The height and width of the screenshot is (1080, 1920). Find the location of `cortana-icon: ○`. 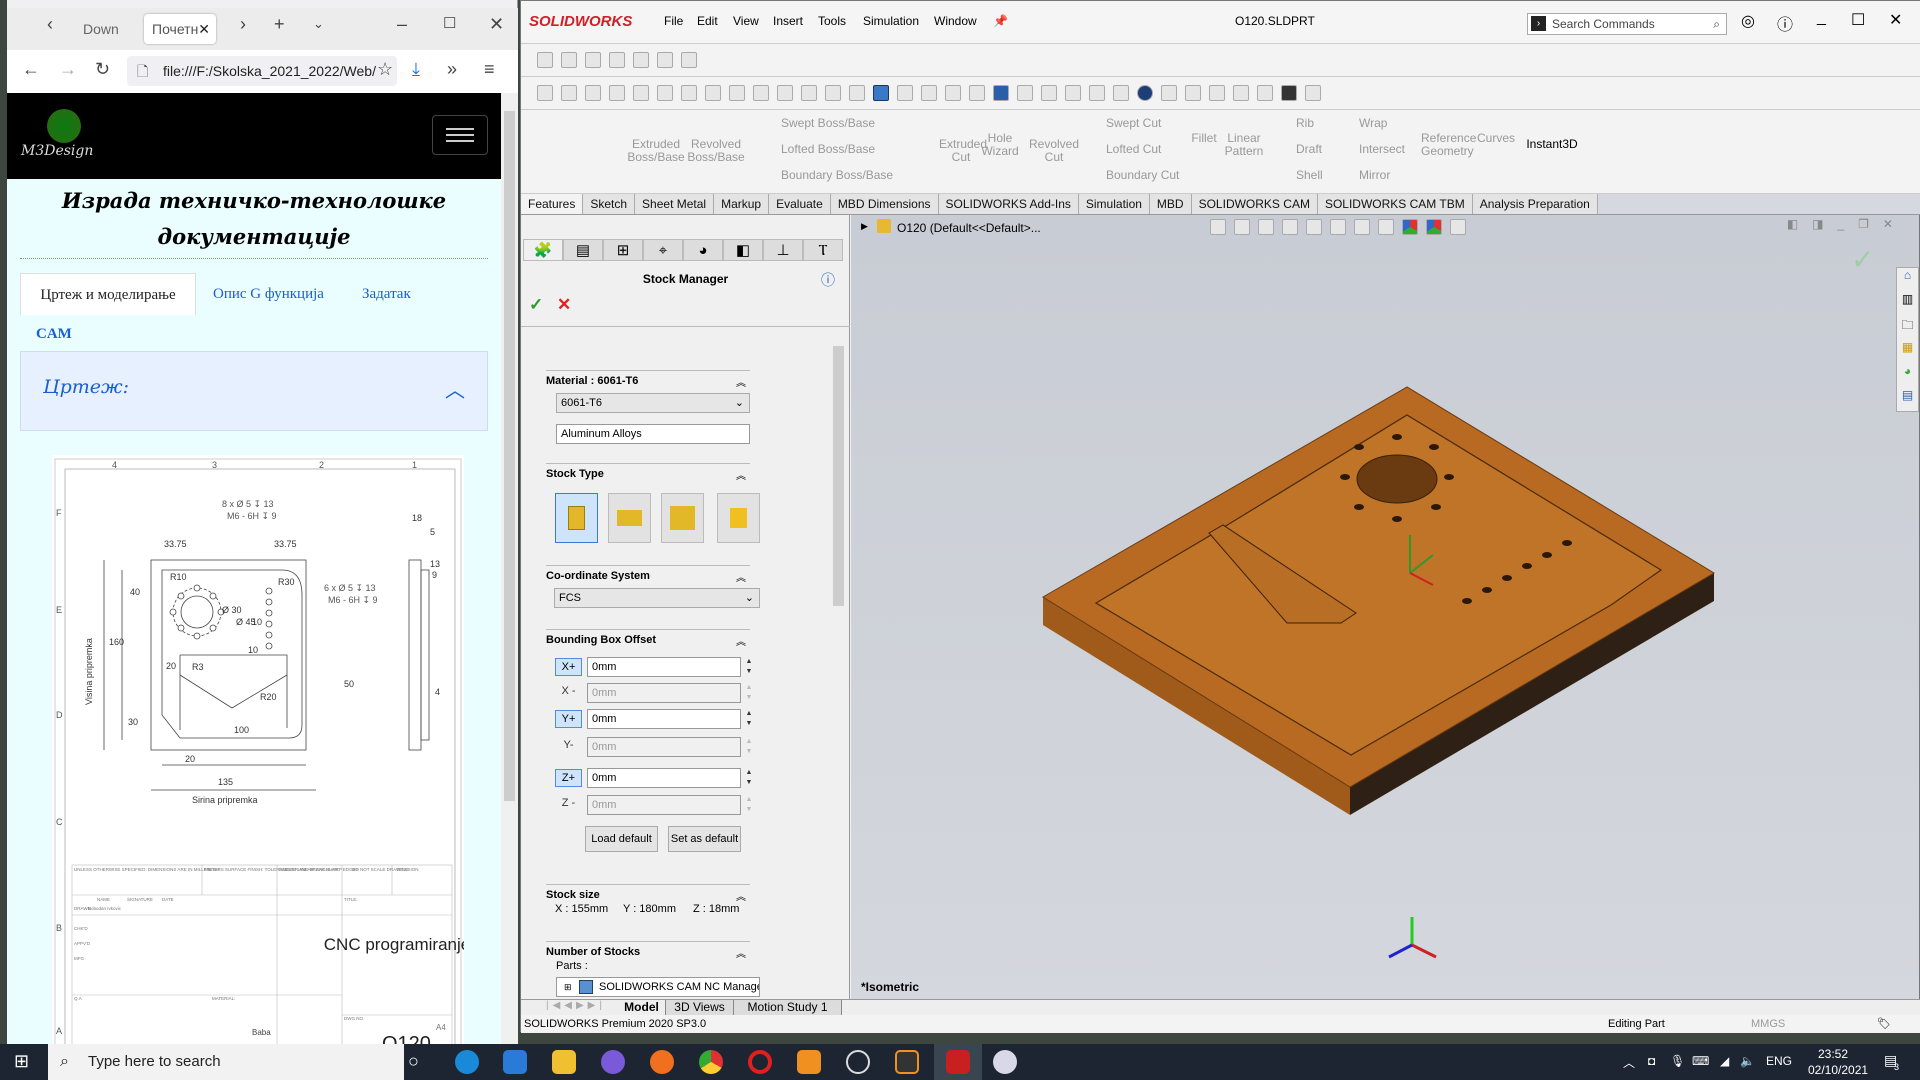

cortana-icon: ○ is located at coordinates (413, 1061).